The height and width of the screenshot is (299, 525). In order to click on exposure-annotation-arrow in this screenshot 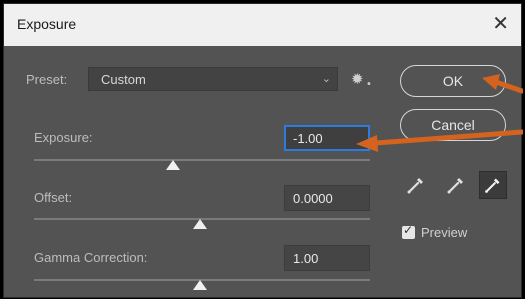, I will do `click(439, 140)`.